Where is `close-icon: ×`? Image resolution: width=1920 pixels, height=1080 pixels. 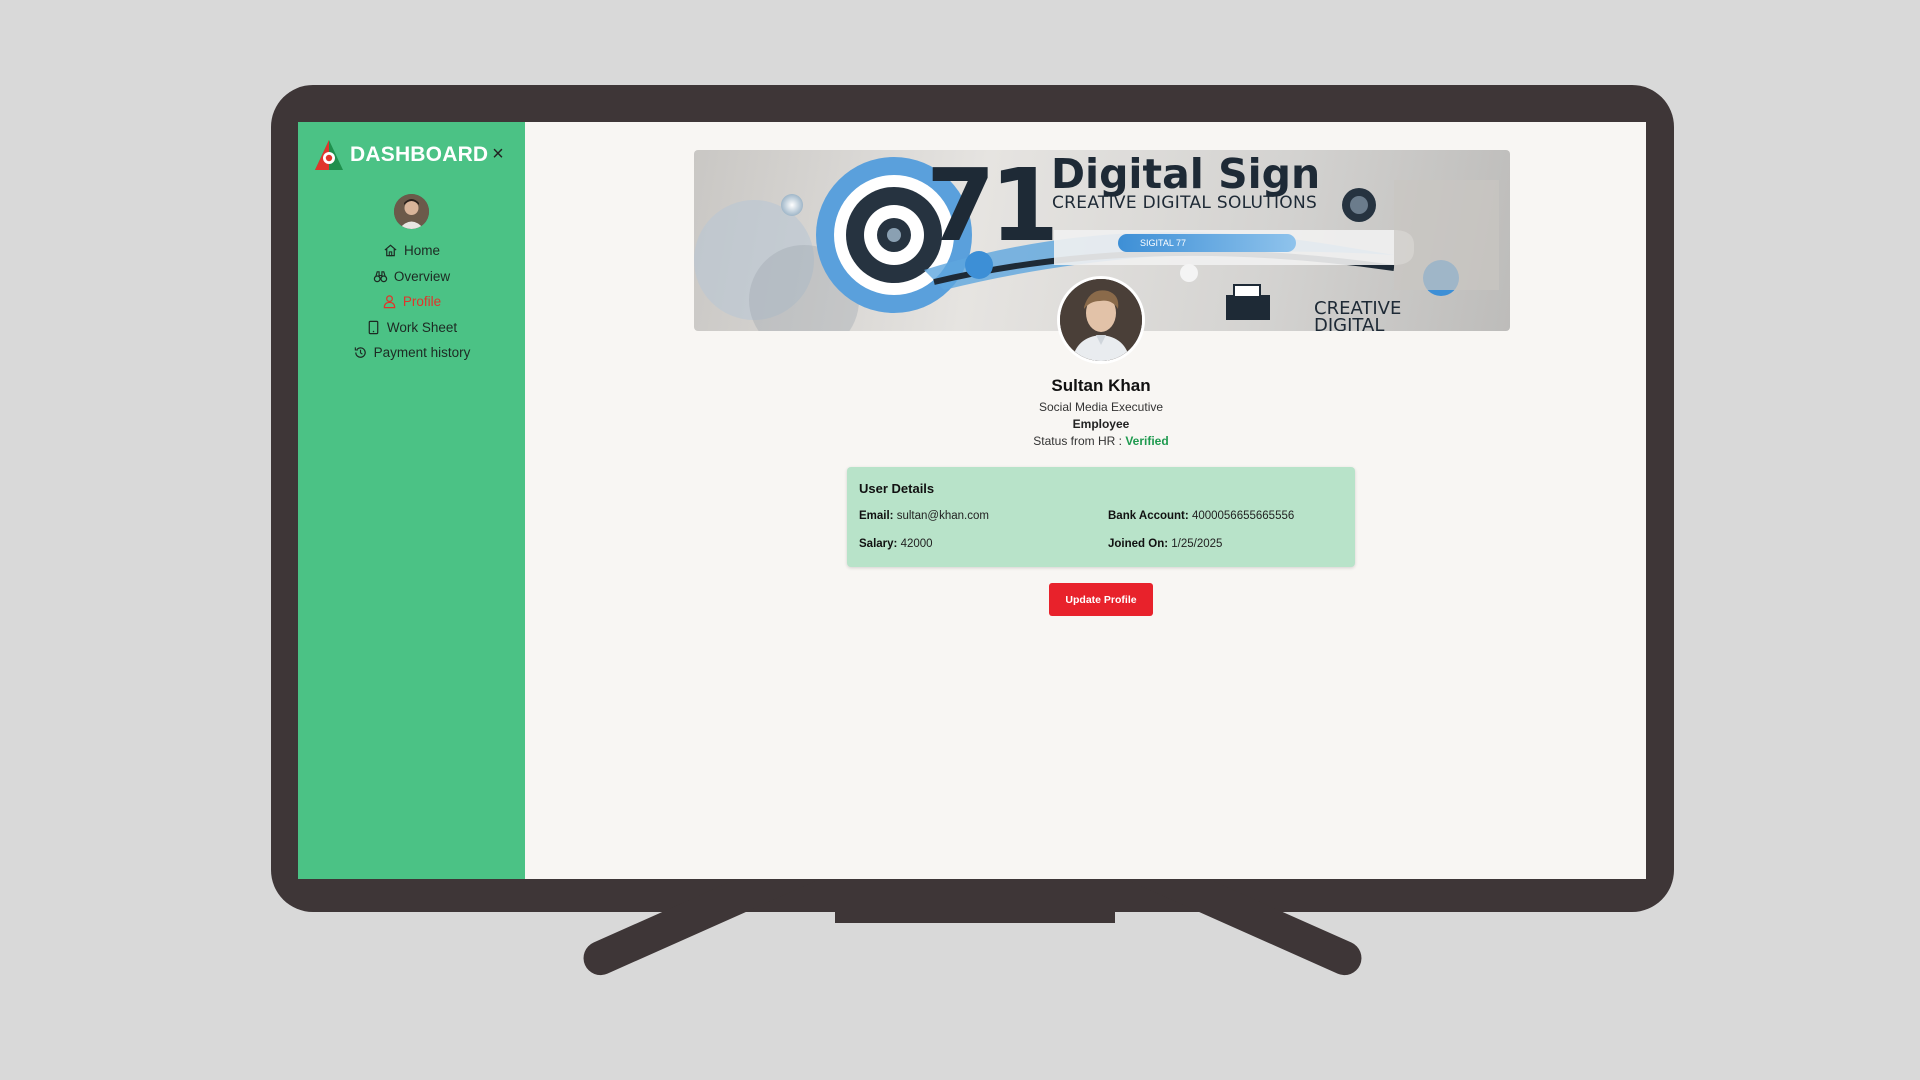 close-icon: × is located at coordinates (498, 154).